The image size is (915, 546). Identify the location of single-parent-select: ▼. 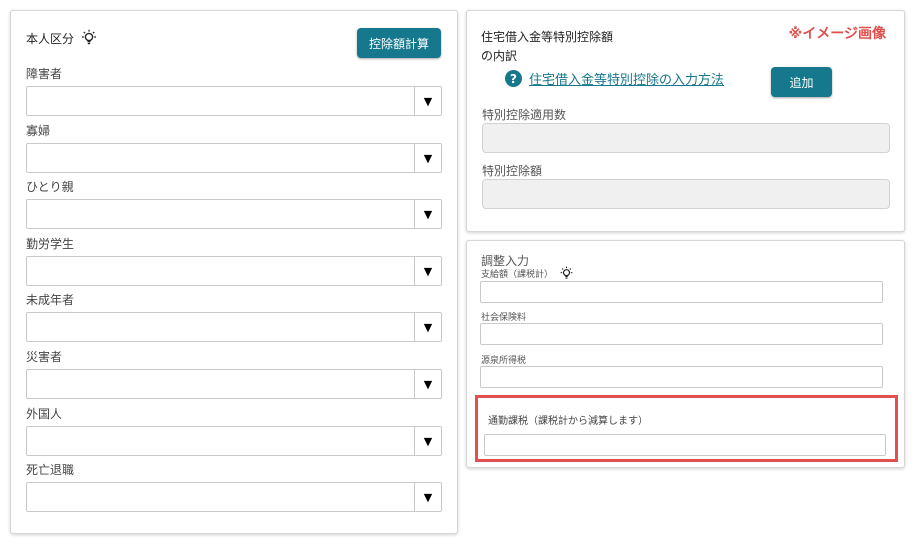
(234, 214).